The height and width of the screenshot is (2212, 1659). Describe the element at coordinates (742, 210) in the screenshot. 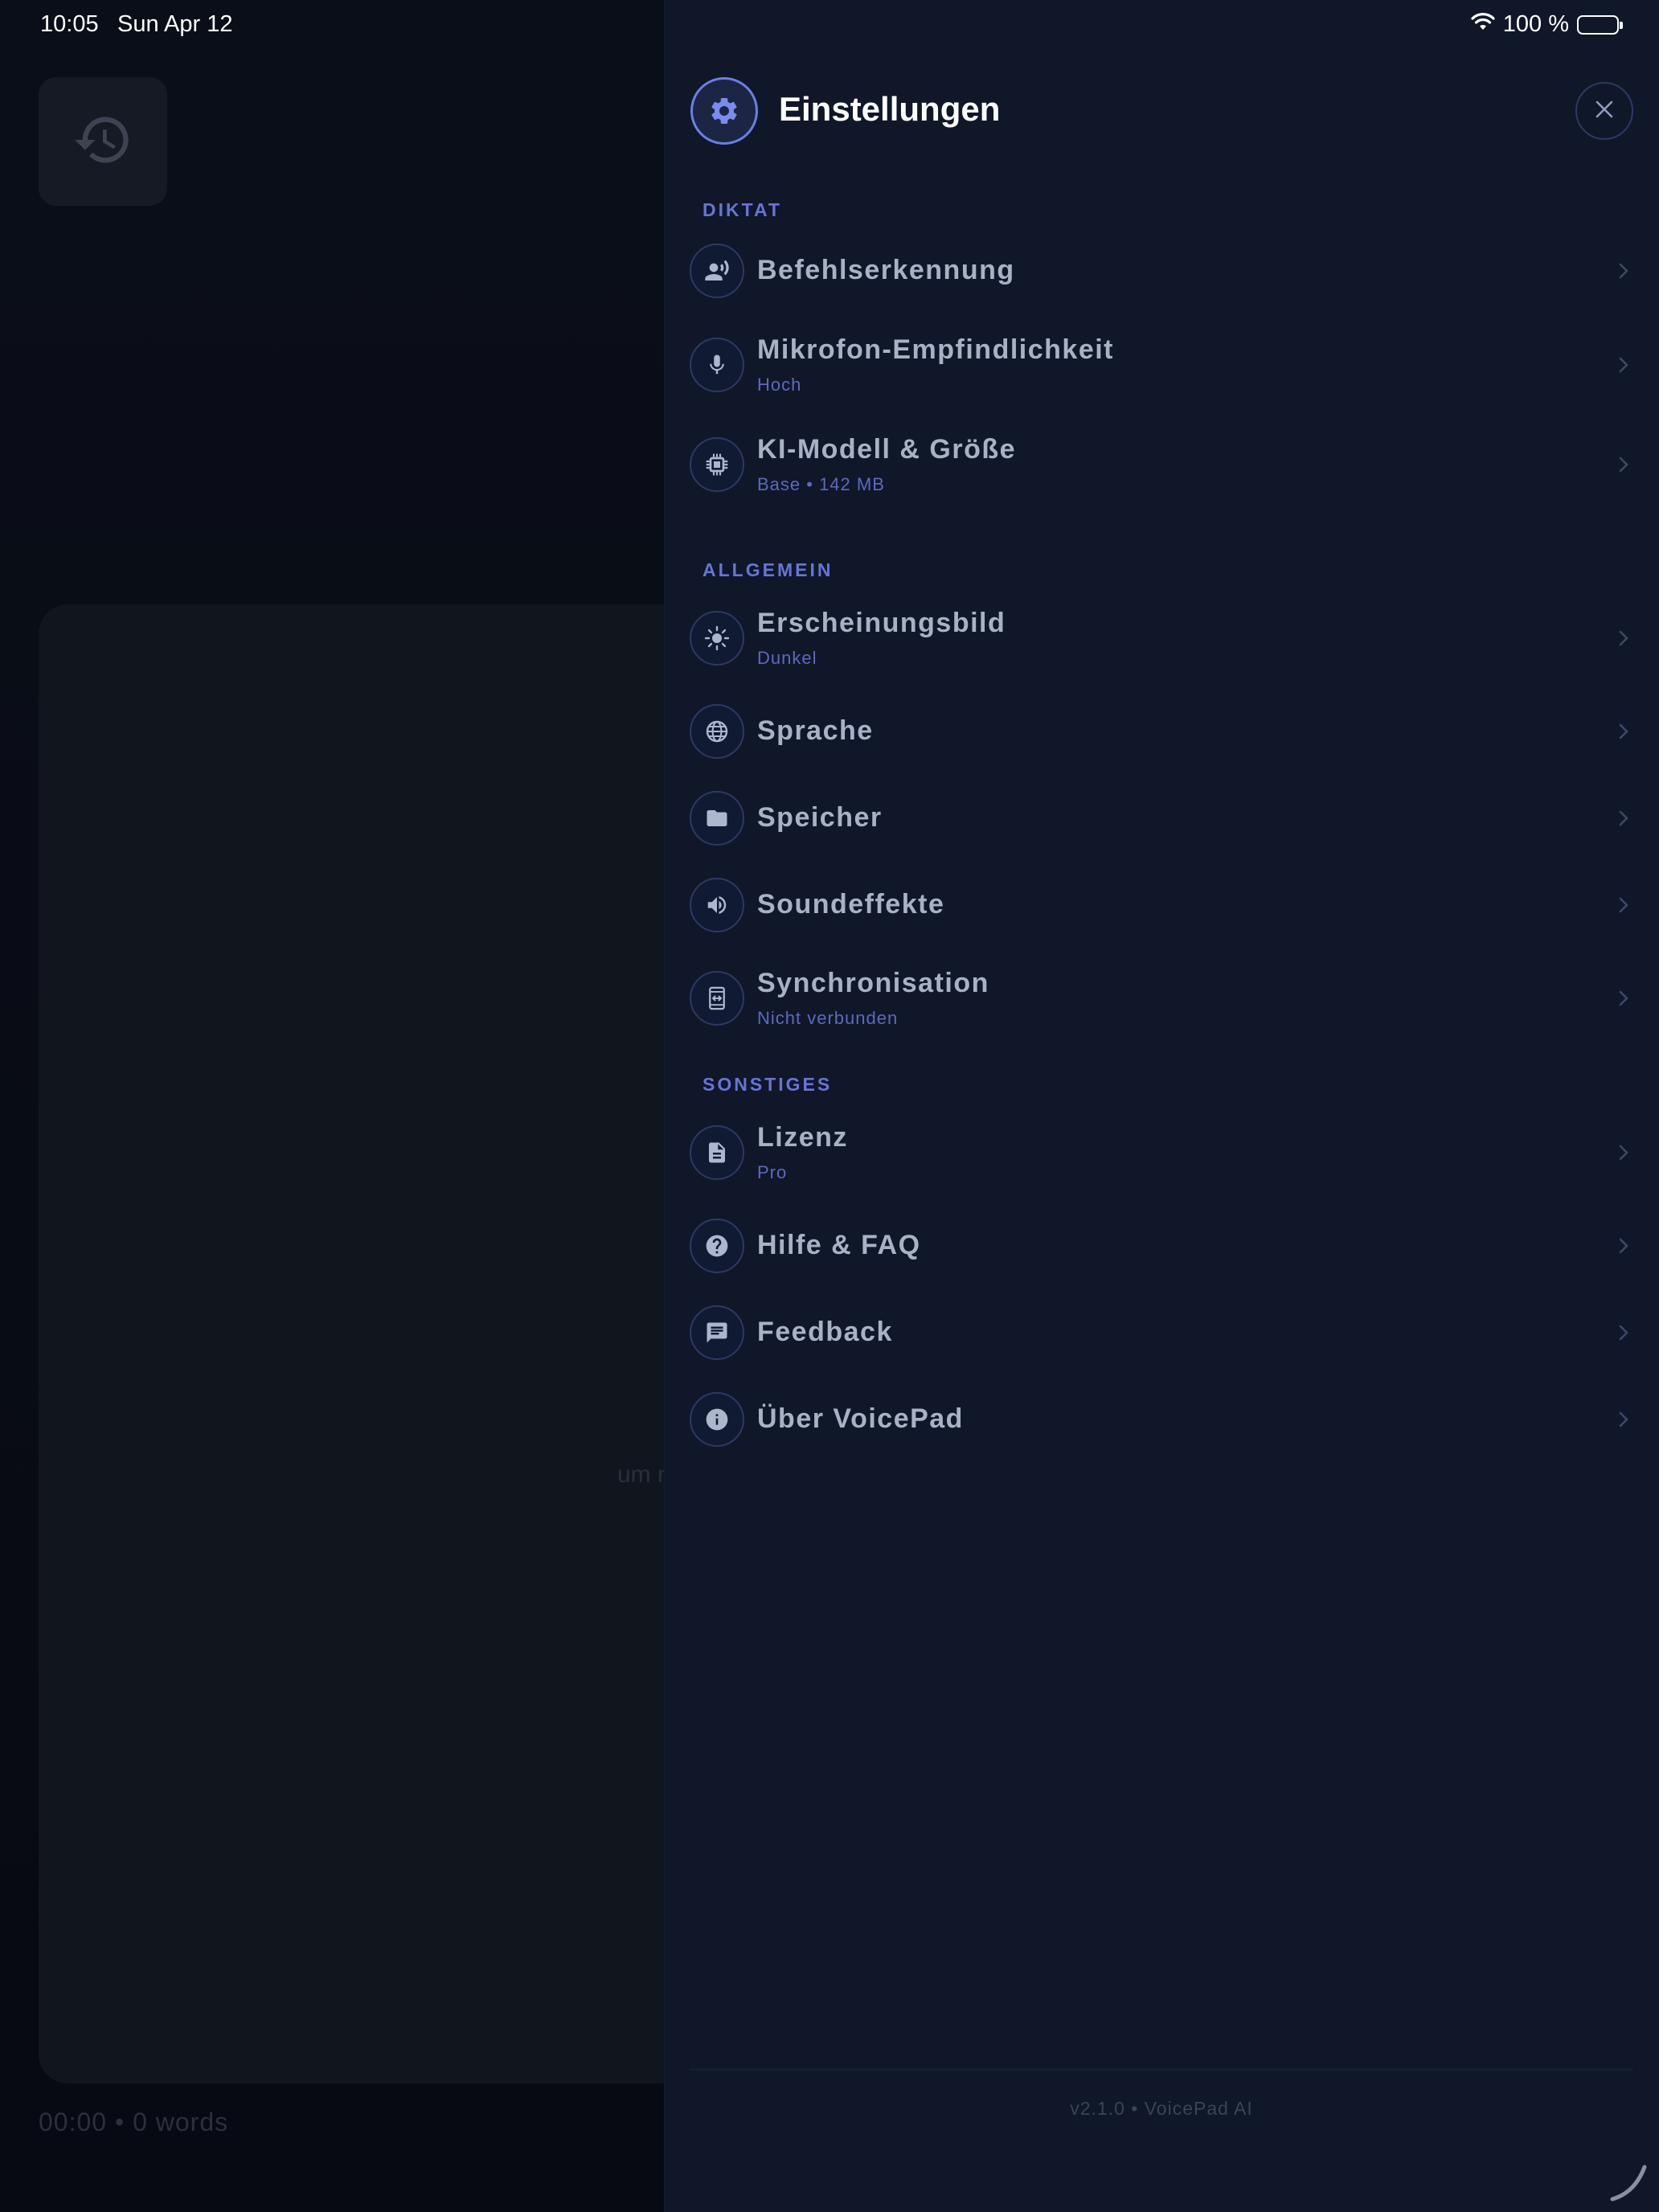

I see `section-label-diktat: DIKTAT` at that location.